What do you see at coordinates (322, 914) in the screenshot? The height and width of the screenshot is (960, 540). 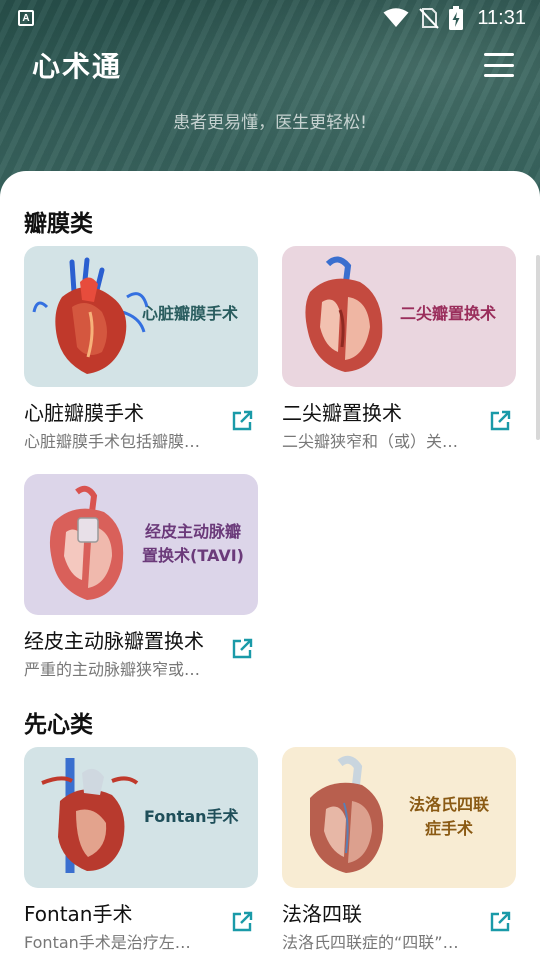 I see `card-title: 法洛四联` at bounding box center [322, 914].